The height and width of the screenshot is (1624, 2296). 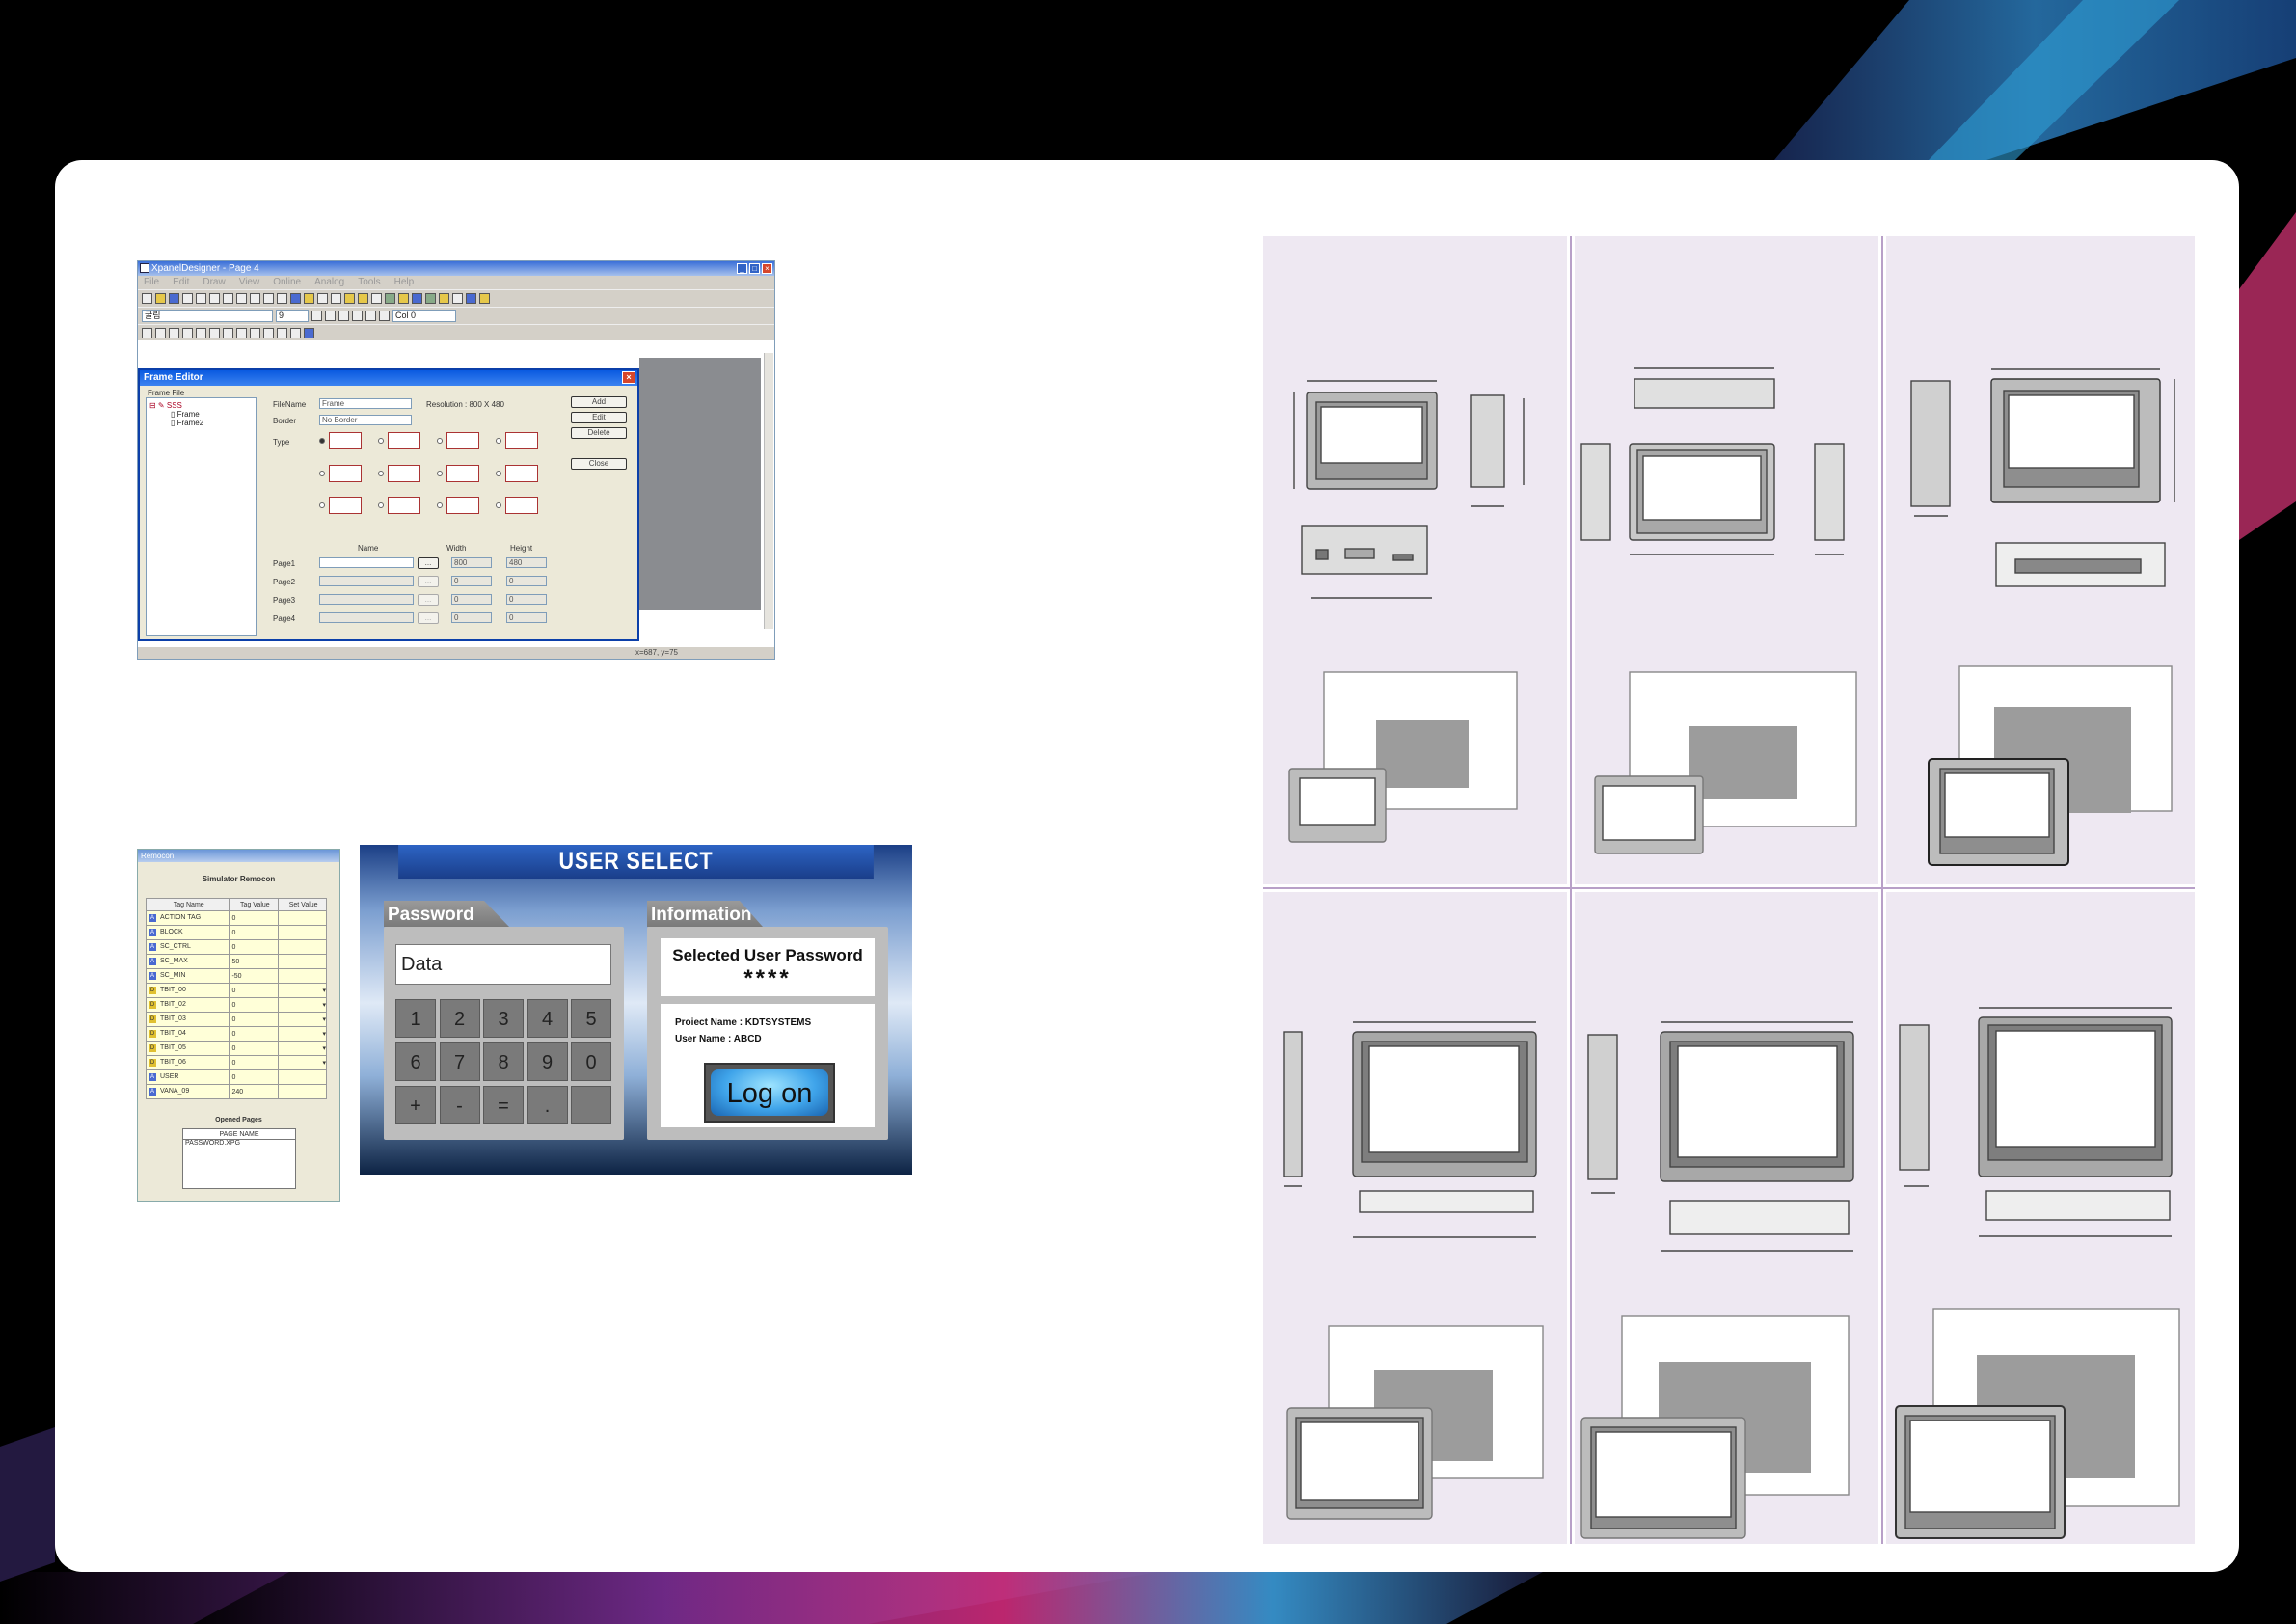 What do you see at coordinates (349, 298) in the screenshot?
I see `lock-icon` at bounding box center [349, 298].